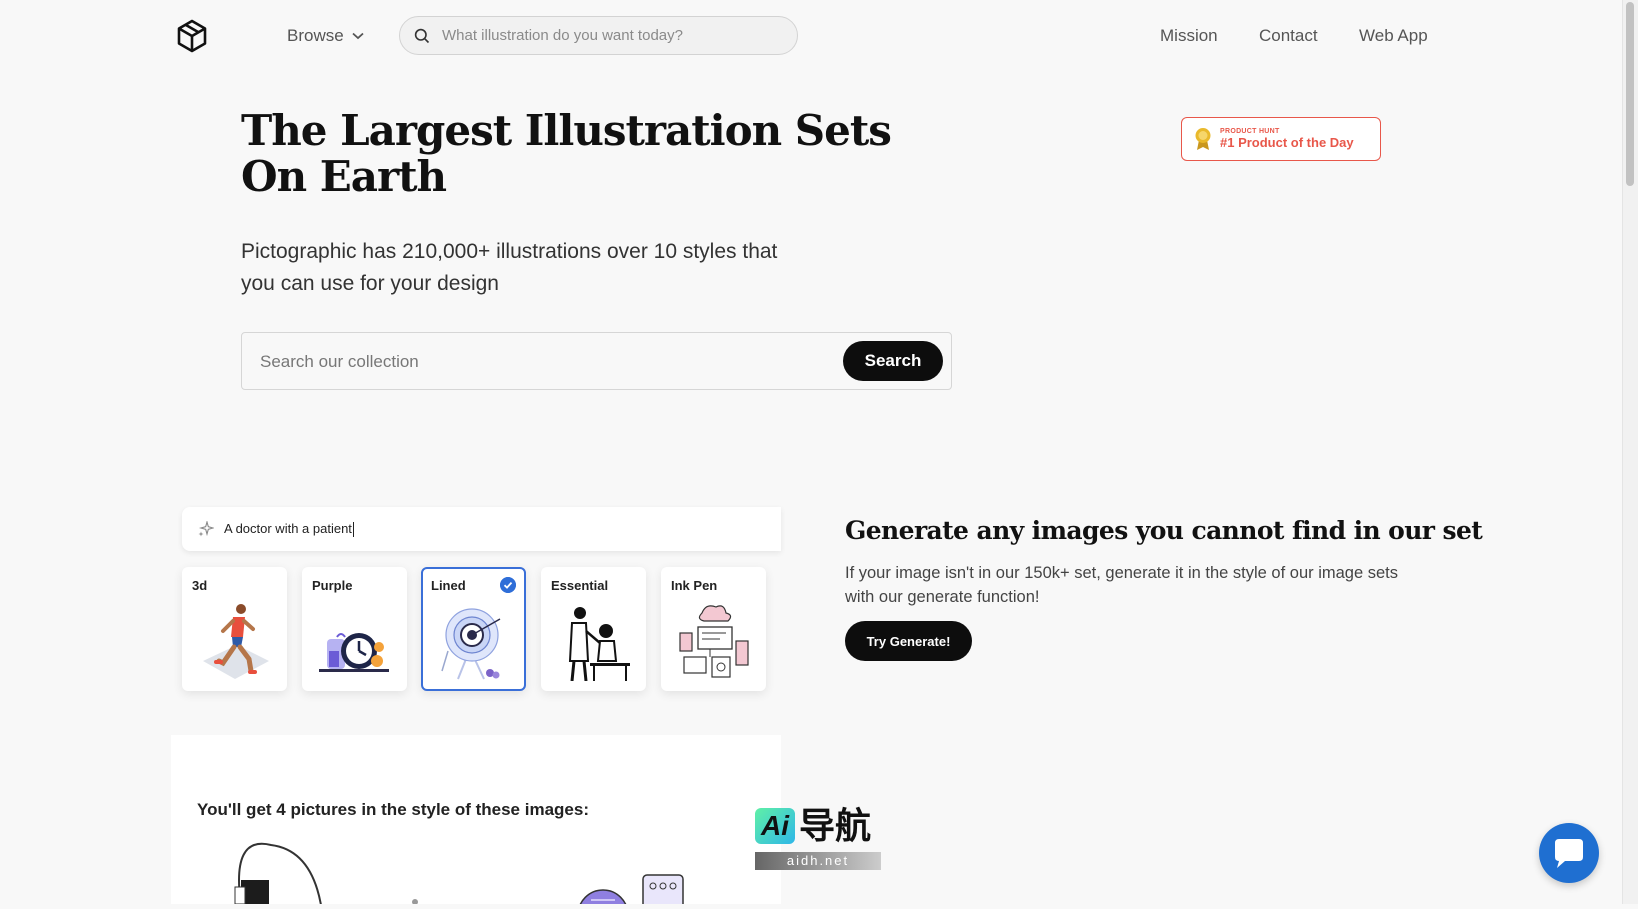  What do you see at coordinates (599, 644) in the screenshot?
I see `doctor-patient-illustration` at bounding box center [599, 644].